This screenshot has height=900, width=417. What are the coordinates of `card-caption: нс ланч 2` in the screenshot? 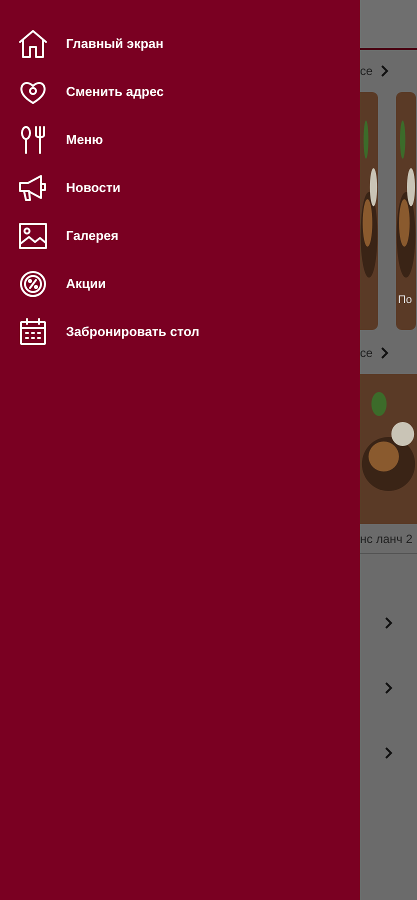 It's located at (388, 539).